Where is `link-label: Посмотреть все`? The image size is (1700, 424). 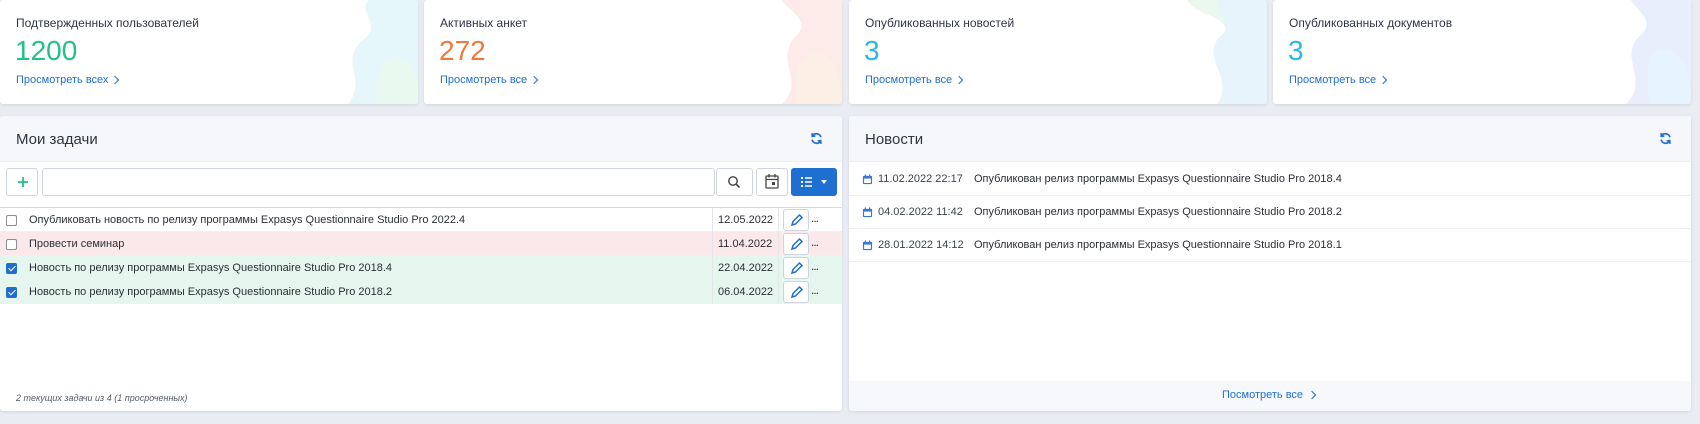
link-label: Посмотреть все is located at coordinates (1263, 395).